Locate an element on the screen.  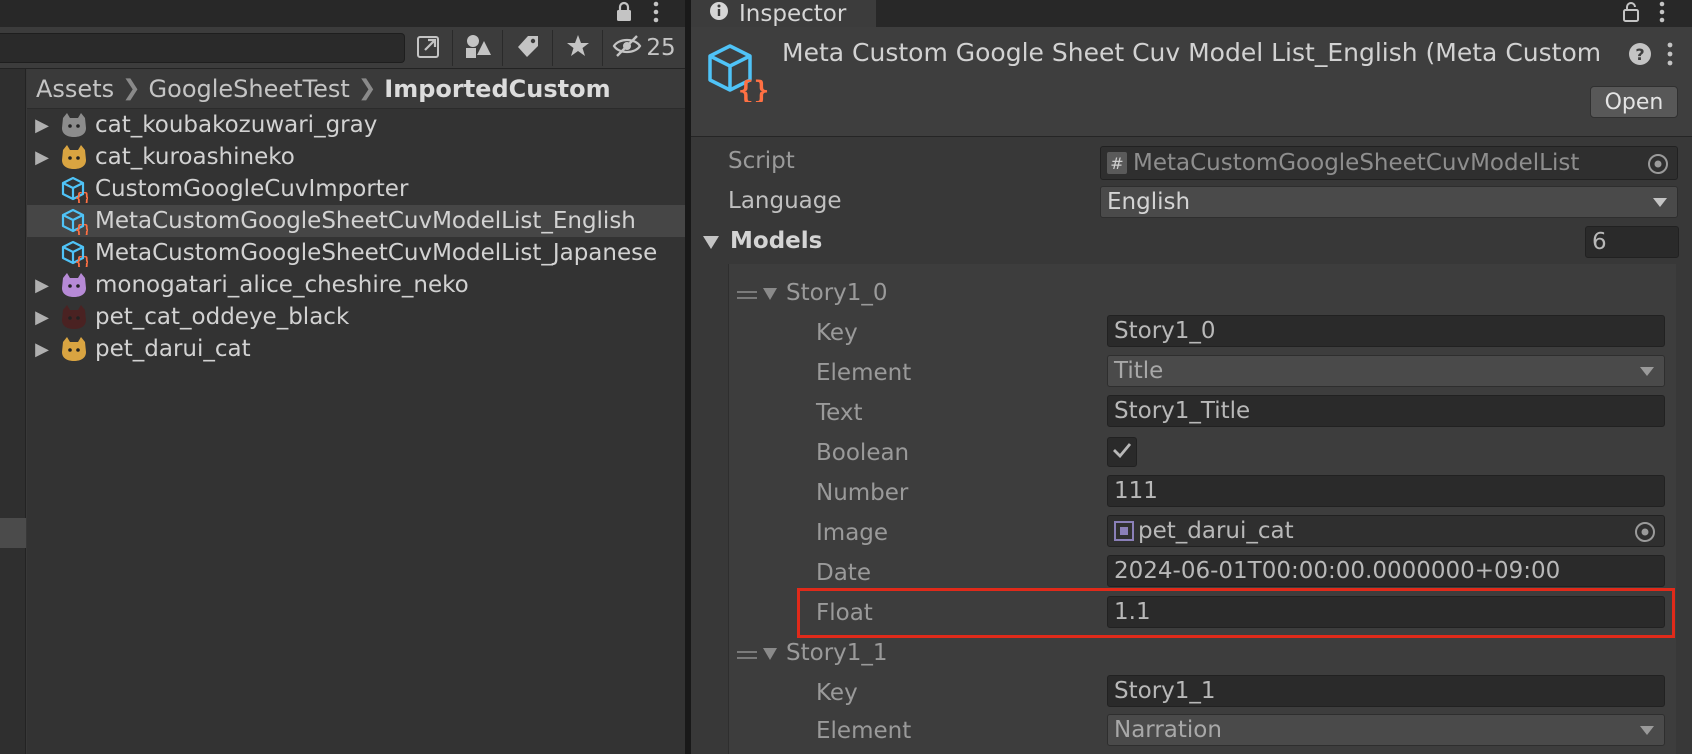
story0-image-label: Image is located at coordinates (852, 533).